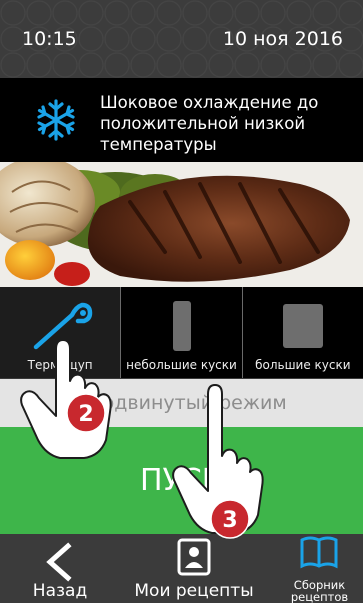  I want to click on back-button: Назад, so click(60, 568).